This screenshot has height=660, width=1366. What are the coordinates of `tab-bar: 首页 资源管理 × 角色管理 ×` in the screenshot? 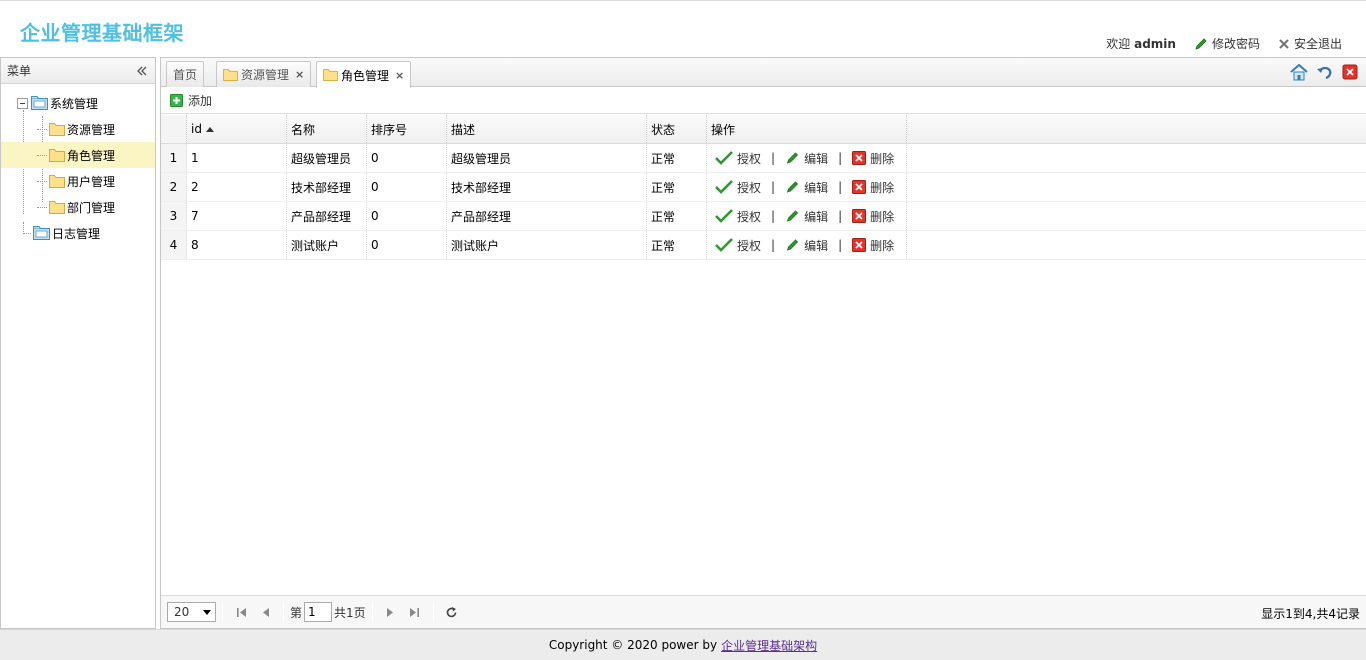 It's located at (763, 73).